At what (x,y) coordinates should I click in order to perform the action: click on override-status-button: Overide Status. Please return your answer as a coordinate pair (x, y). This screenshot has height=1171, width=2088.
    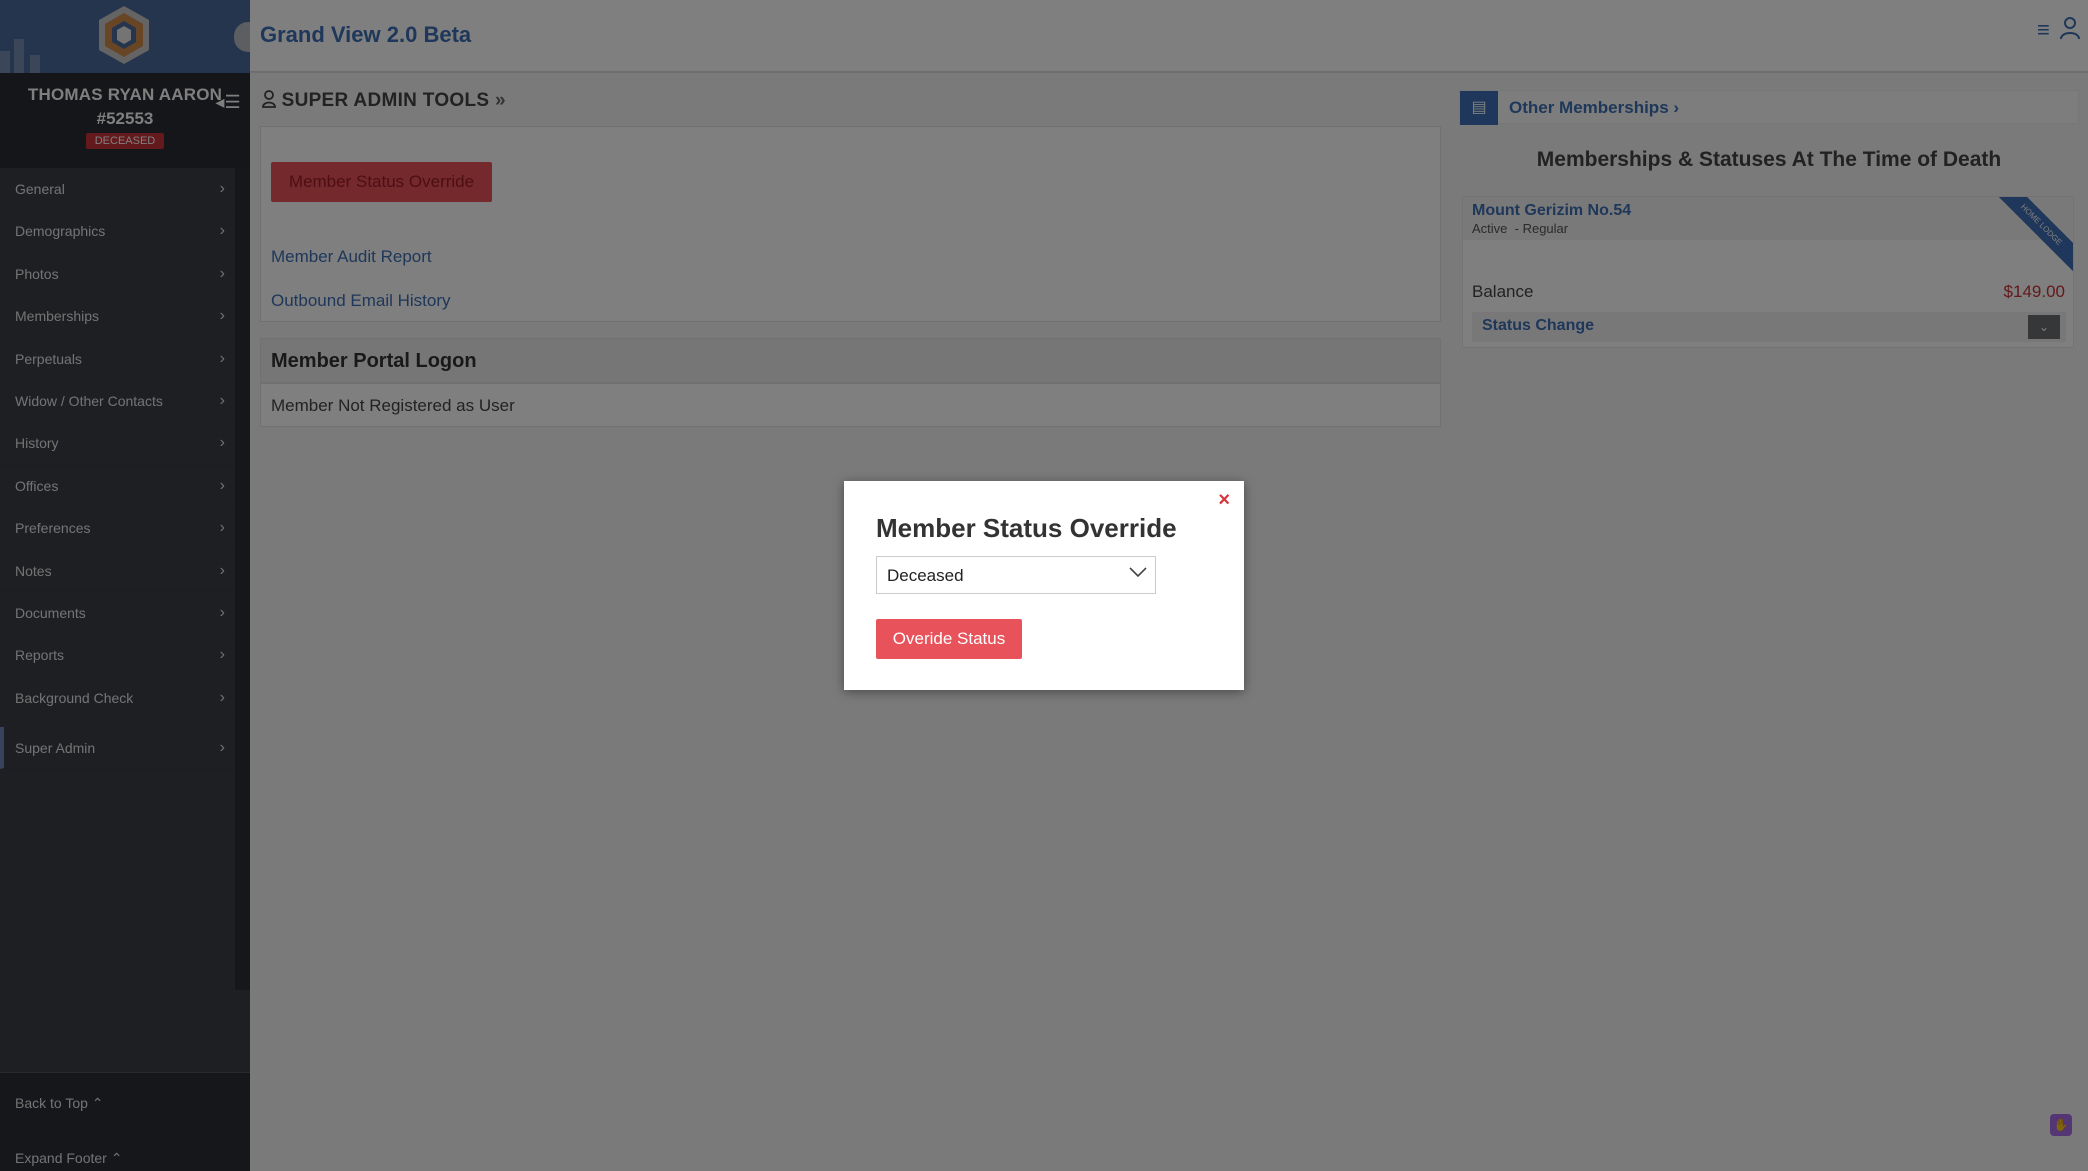
    Looking at the image, I should click on (949, 639).